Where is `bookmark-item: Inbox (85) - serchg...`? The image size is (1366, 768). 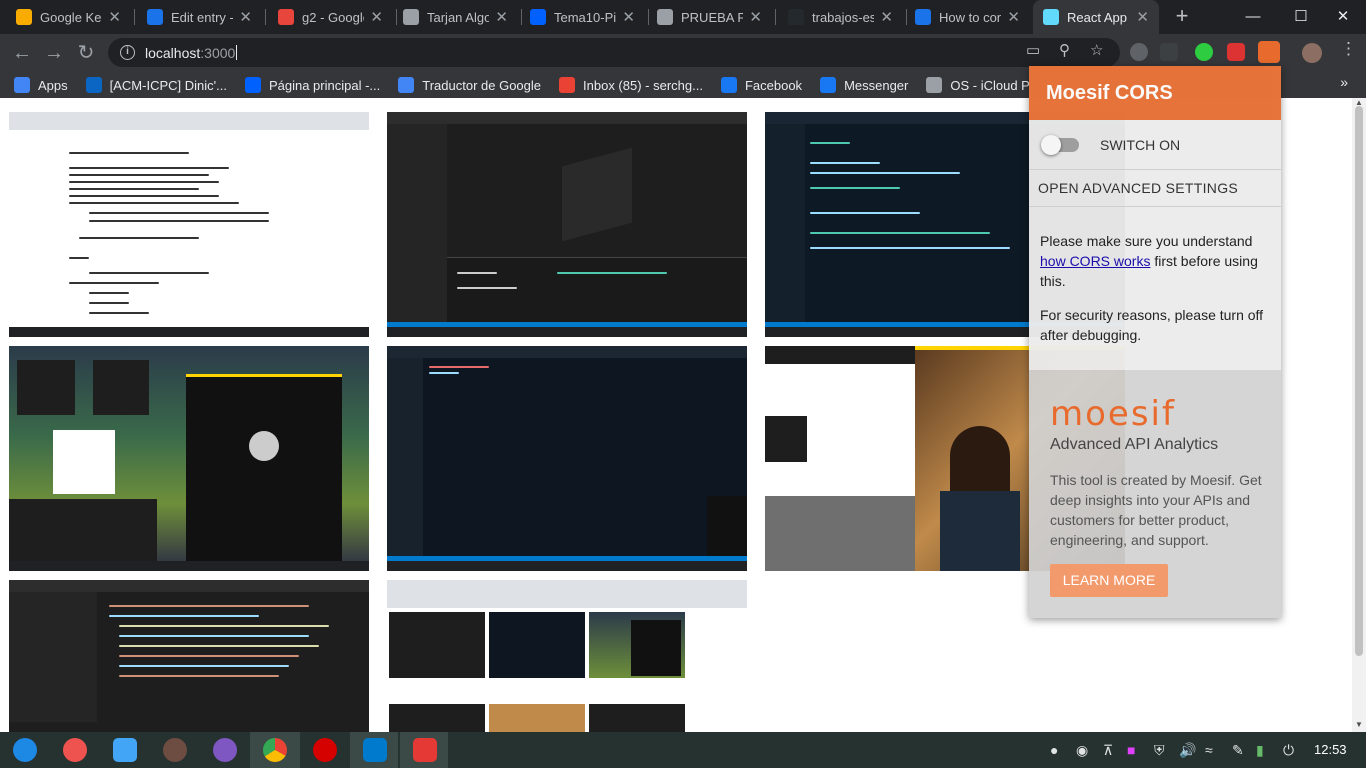
bookmark-item: Inbox (85) - serchg... is located at coordinates (631, 85).